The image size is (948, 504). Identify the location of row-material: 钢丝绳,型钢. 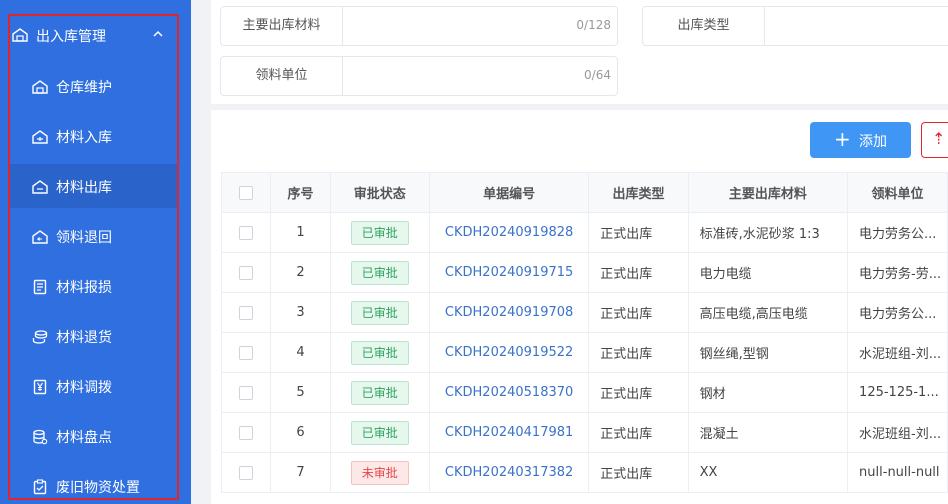
(768, 352).